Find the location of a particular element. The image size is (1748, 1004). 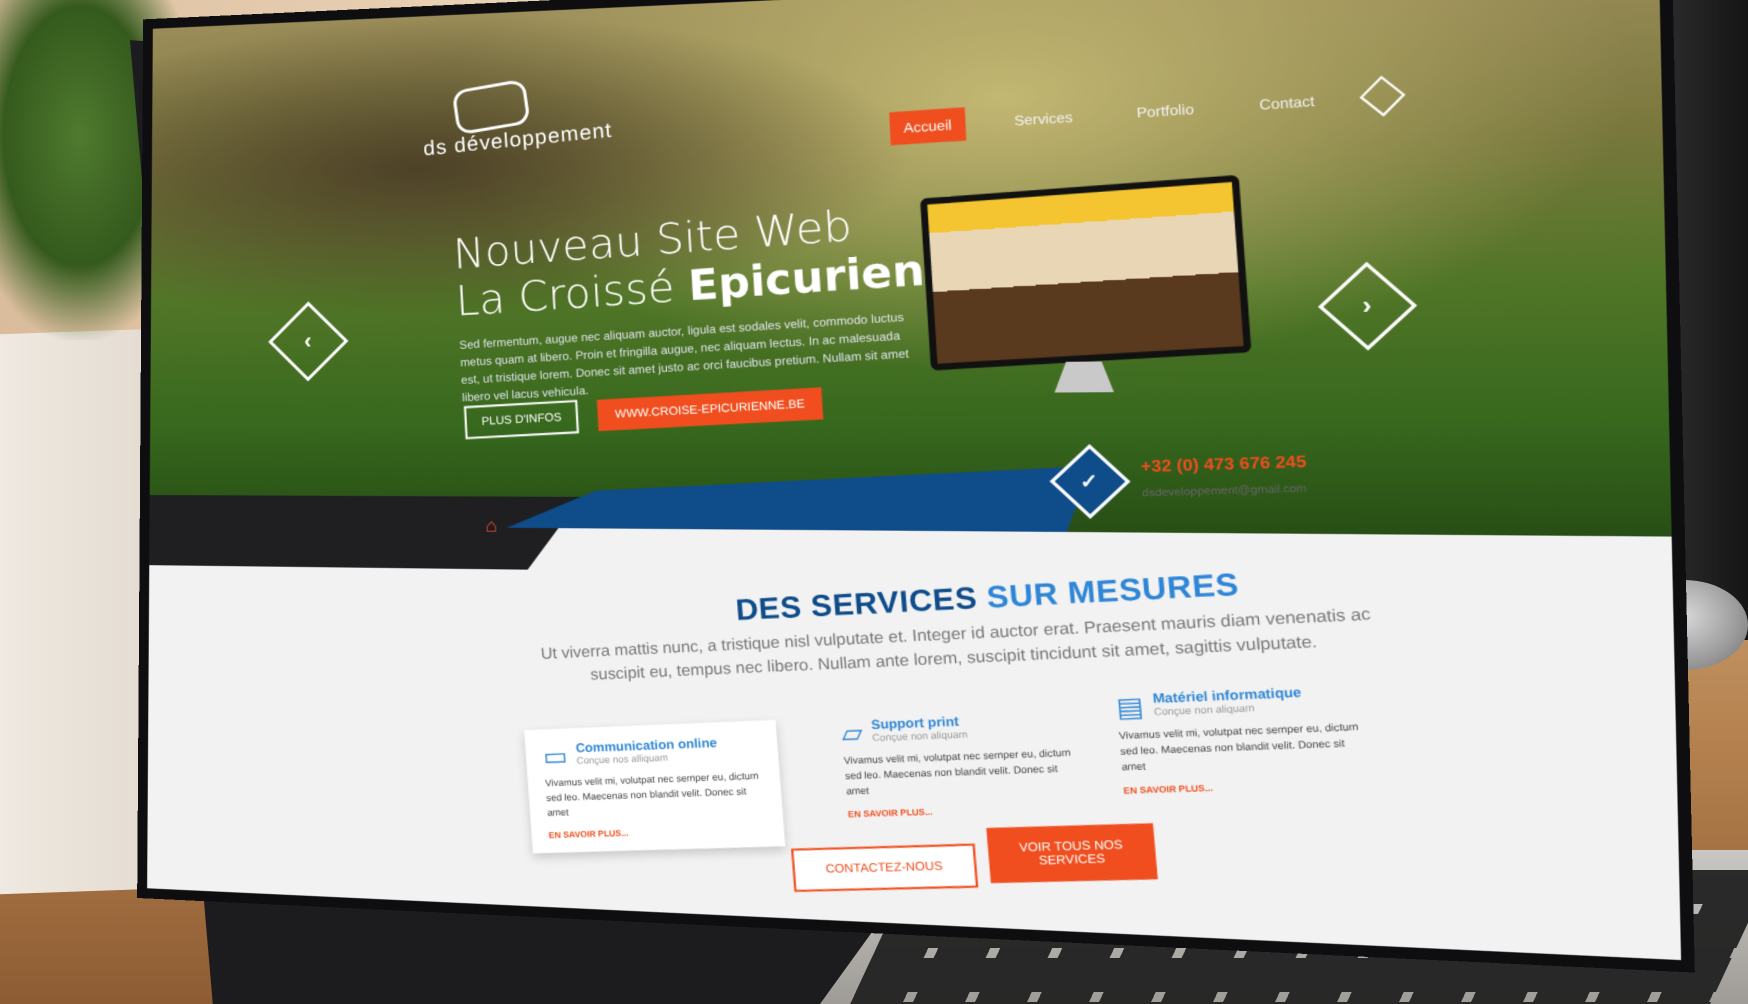

phone-number: +32 (0) 473 676 245 is located at coordinates (1223, 464).